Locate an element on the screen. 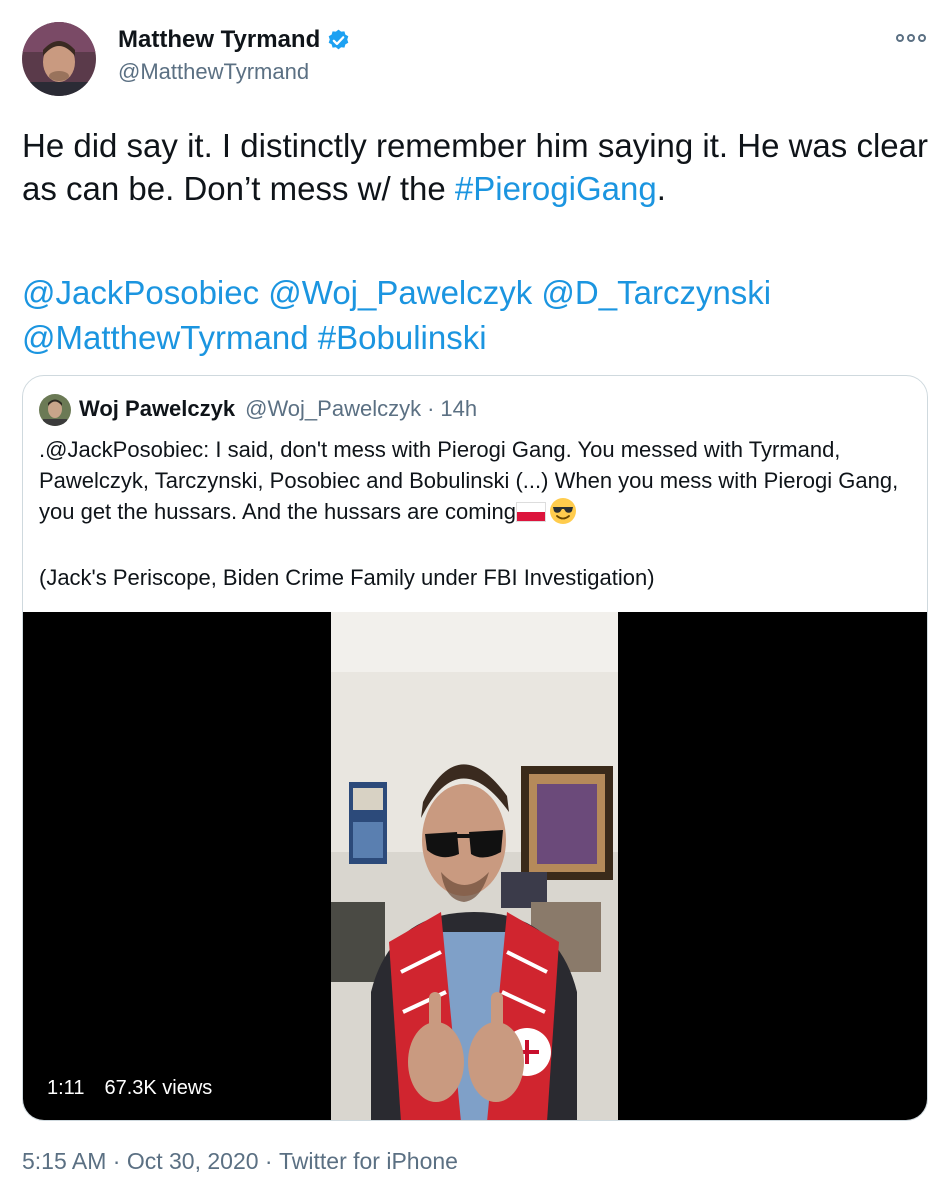  quoted-author-avatar is located at coordinates (55, 410).